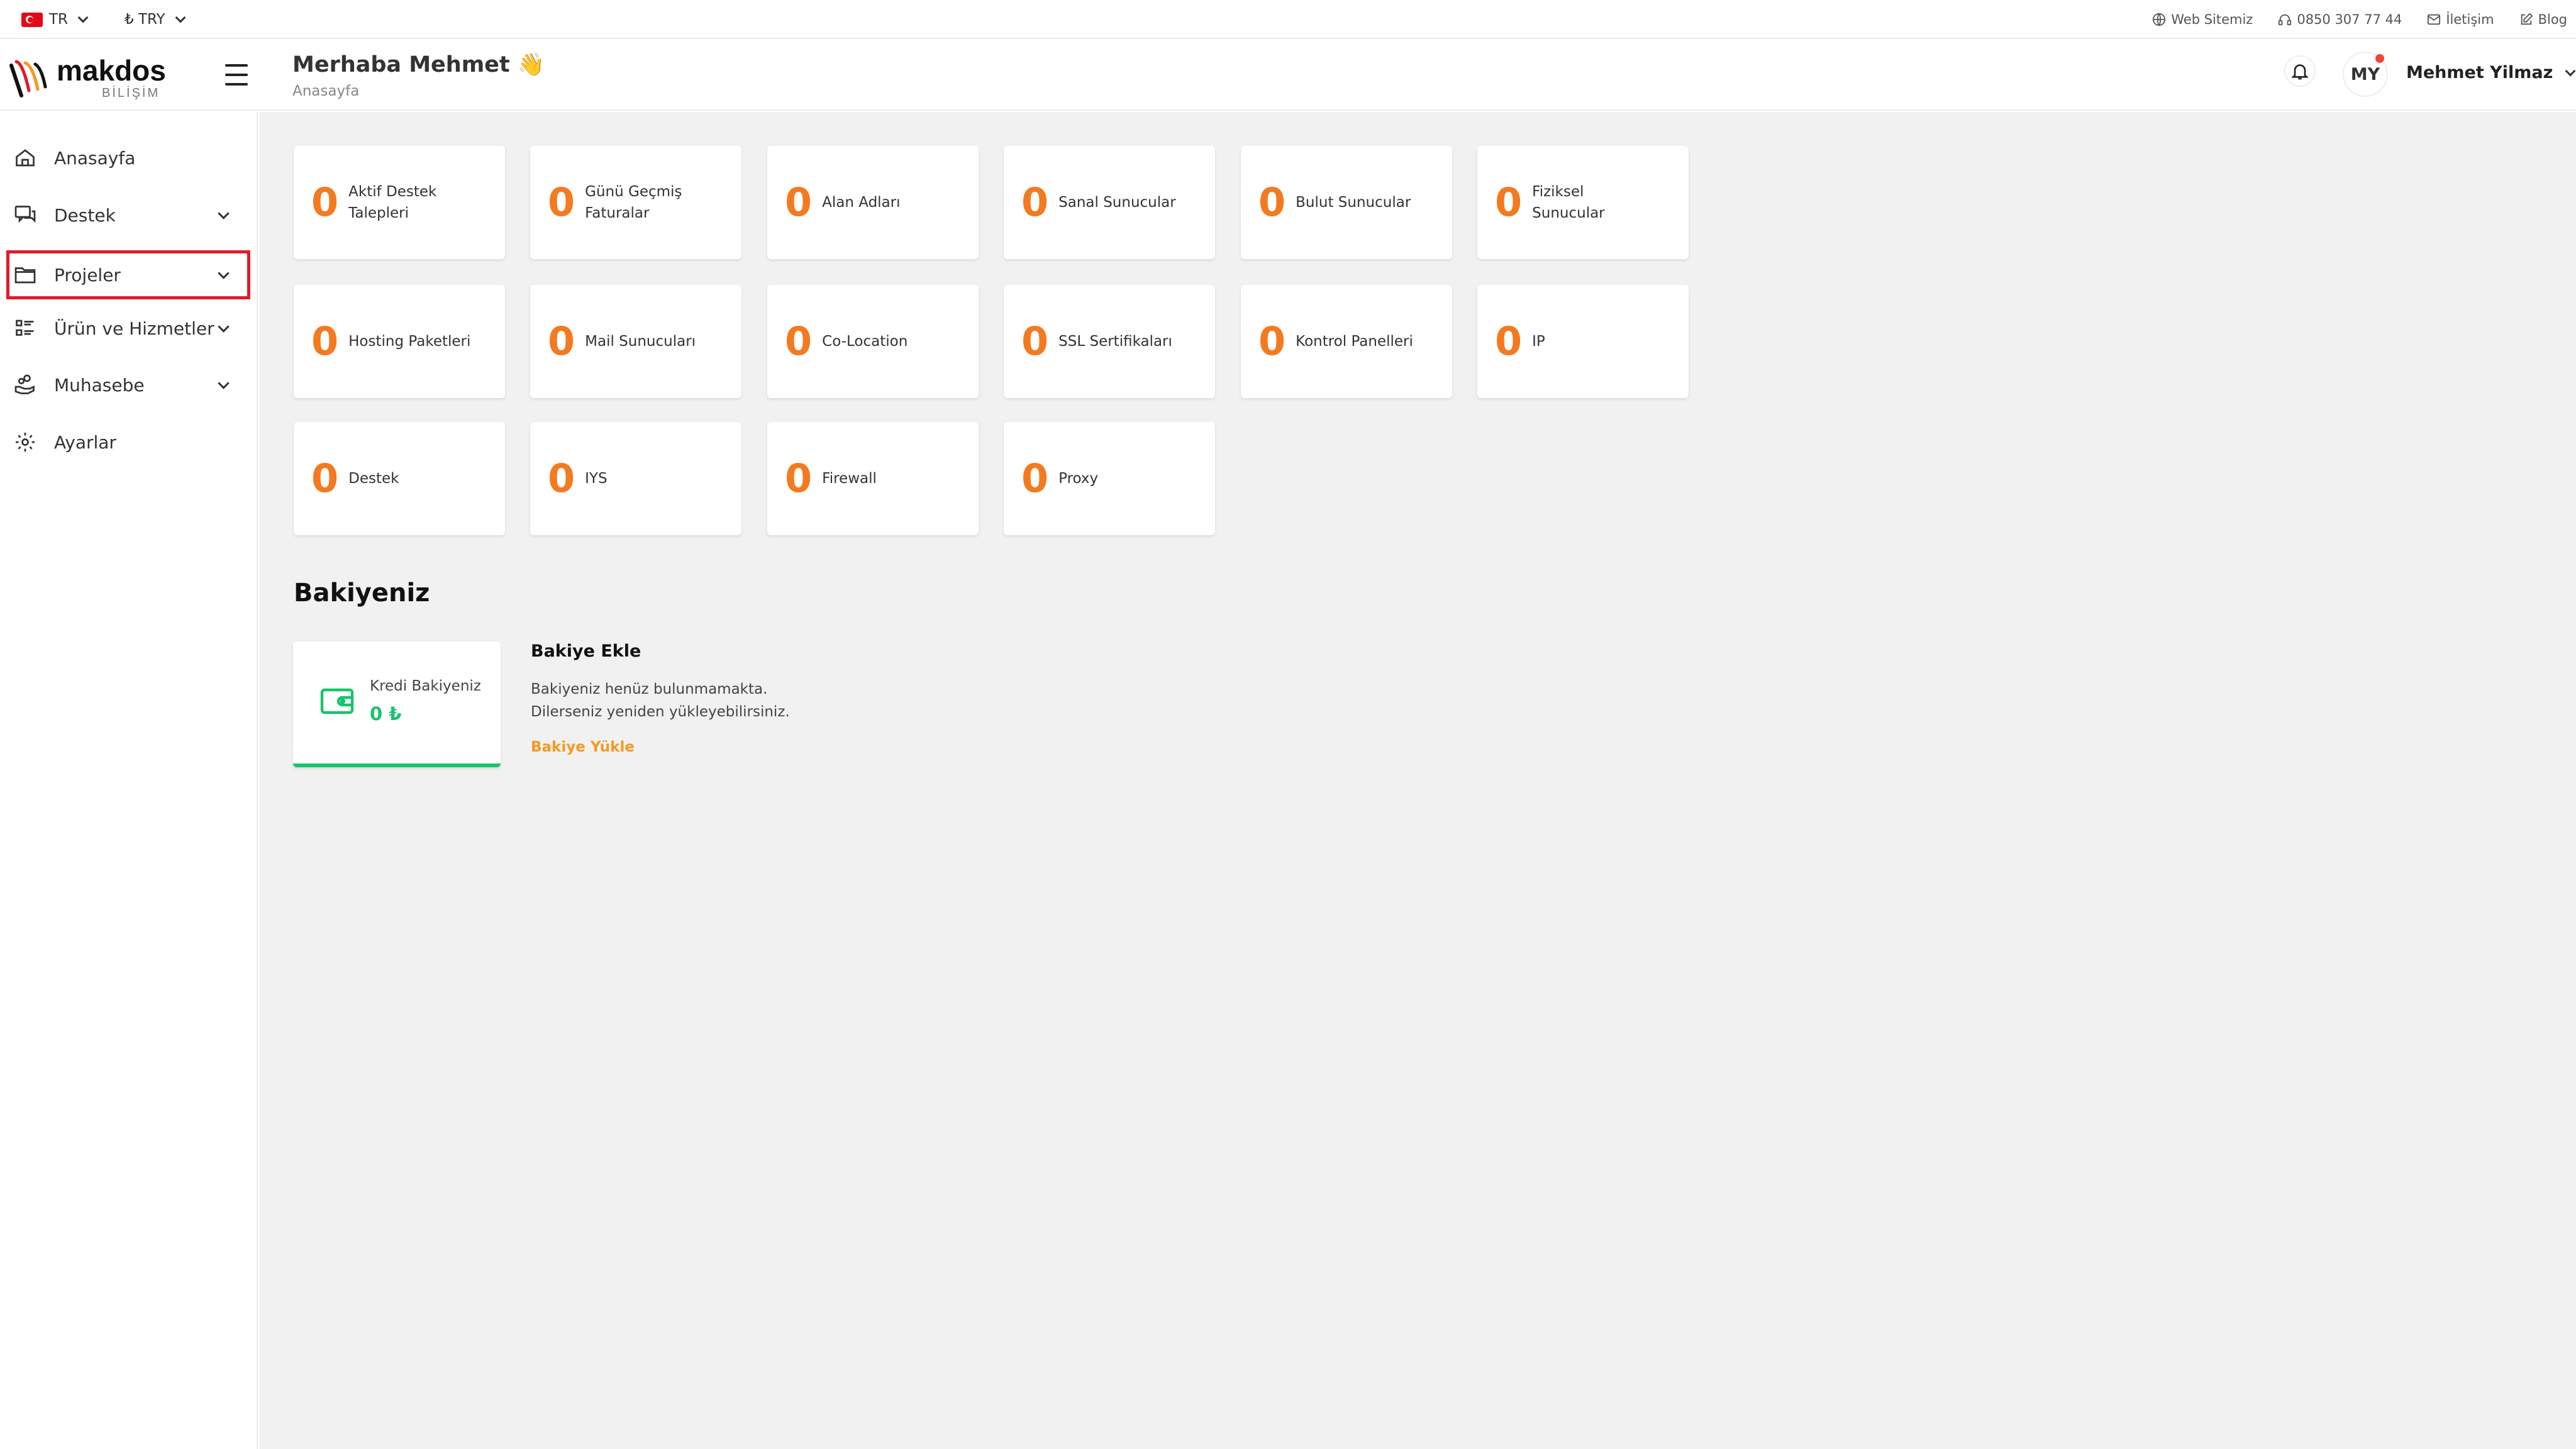 This screenshot has height=1449, width=2576. What do you see at coordinates (59, 19) in the screenshot?
I see `language-label: TR` at bounding box center [59, 19].